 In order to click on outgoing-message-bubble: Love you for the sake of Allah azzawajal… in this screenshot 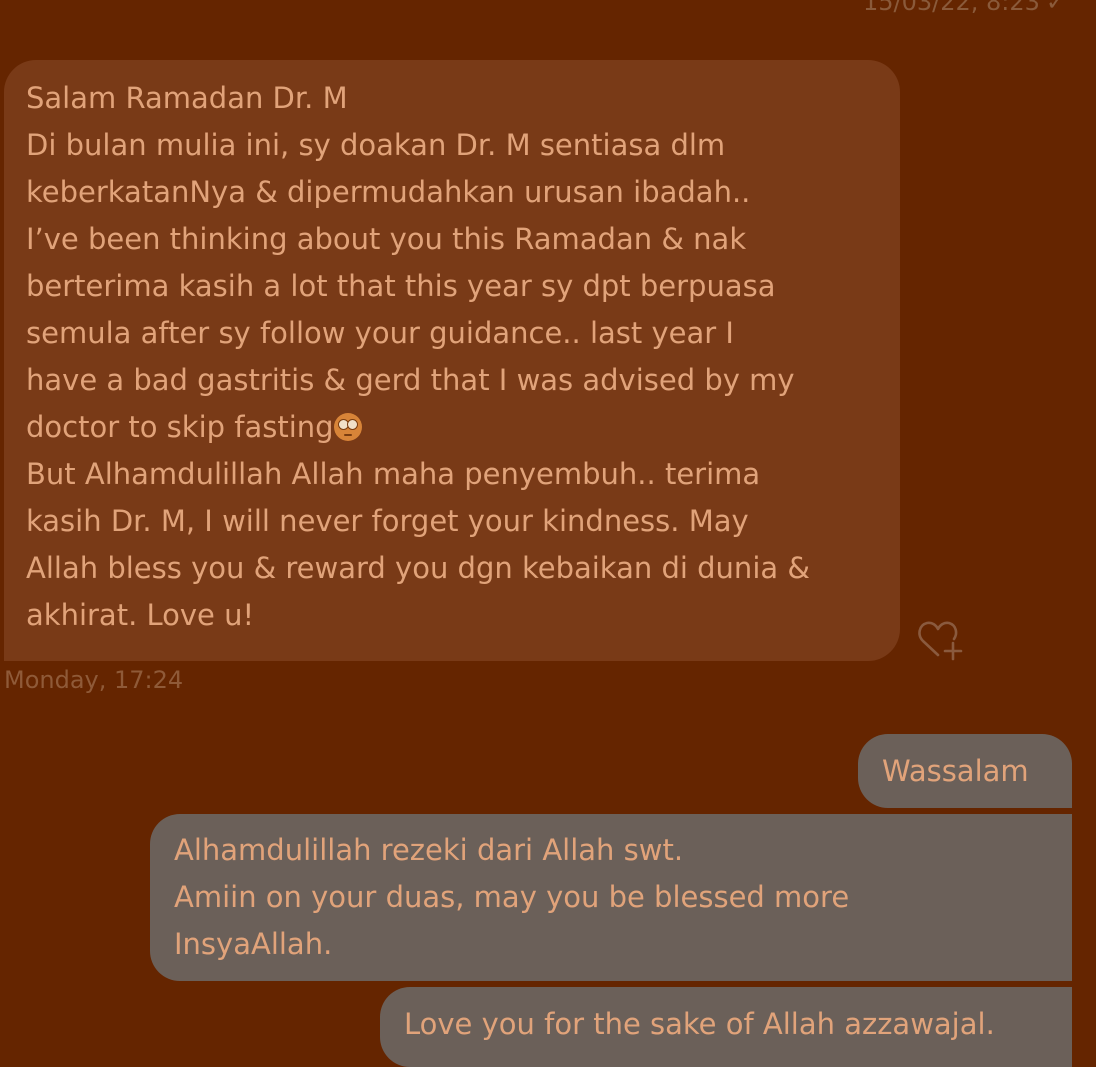, I will do `click(726, 1027)`.